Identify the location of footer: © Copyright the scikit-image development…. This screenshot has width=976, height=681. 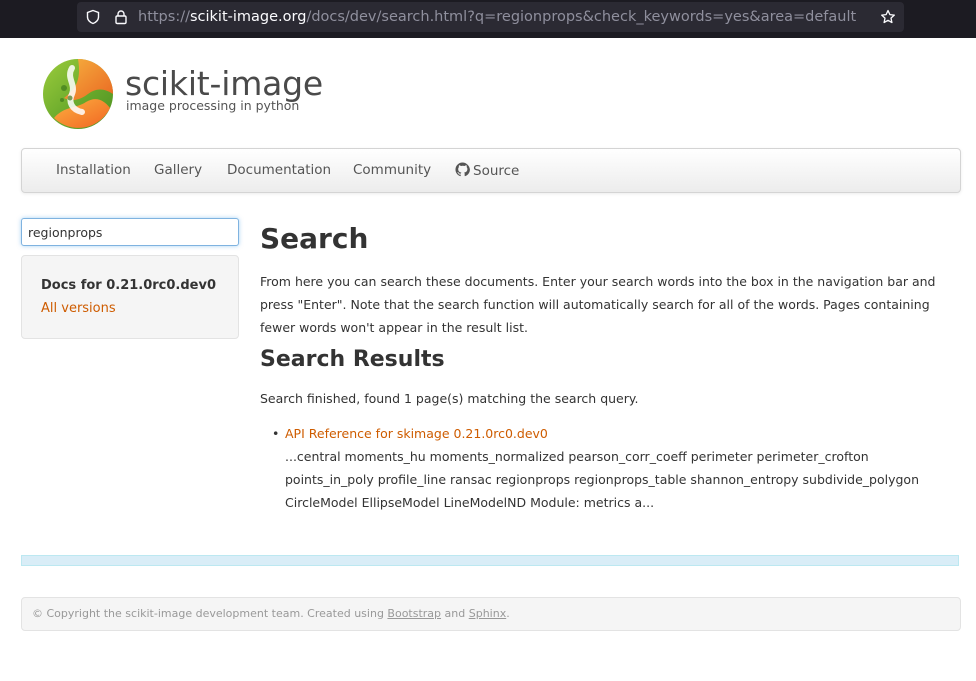
(491, 614).